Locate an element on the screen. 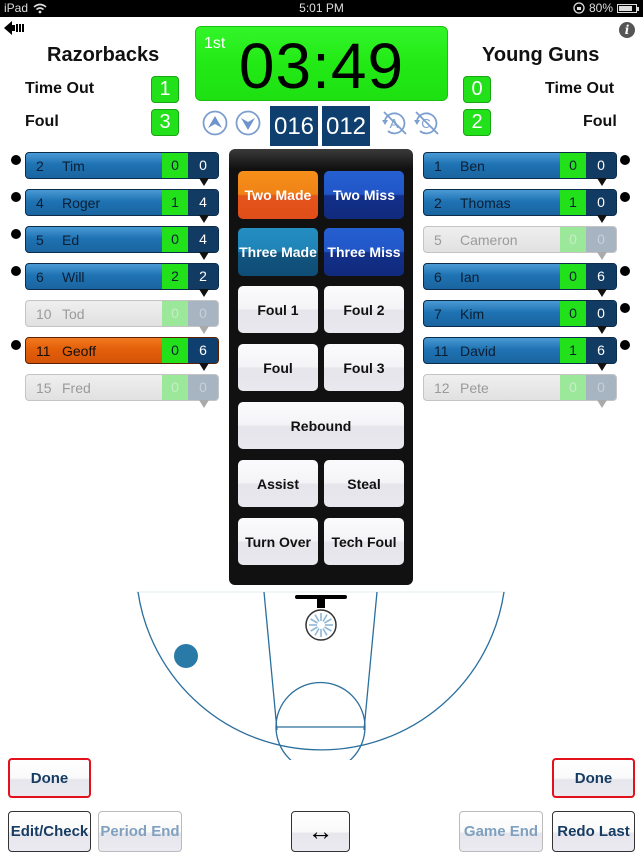 This screenshot has width=643, height=857. away-team-name: Young Guns is located at coordinates (541, 55).